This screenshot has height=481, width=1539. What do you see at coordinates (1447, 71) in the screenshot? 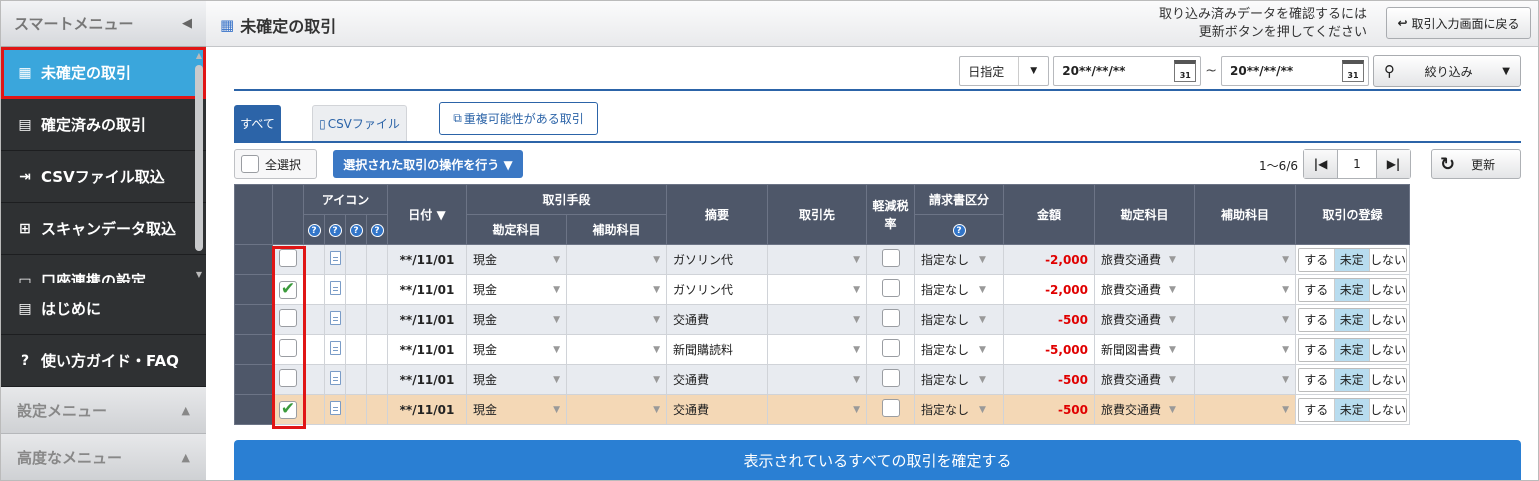
I see `filter-button: ⚲ 絞り込み ▼` at bounding box center [1447, 71].